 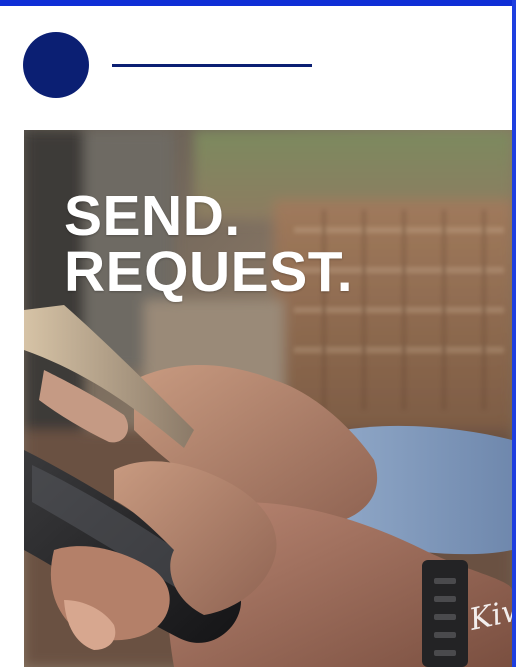 I want to click on headline-line-1: SEND., so click(x=152, y=216).